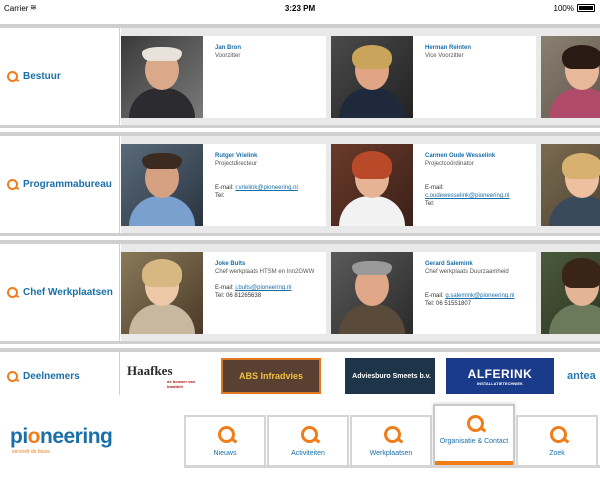 The image size is (600, 480). What do you see at coordinates (169, 376) in the screenshot?
I see `partner-logo: Haafkes de bouwer van kwaliteit` at bounding box center [169, 376].